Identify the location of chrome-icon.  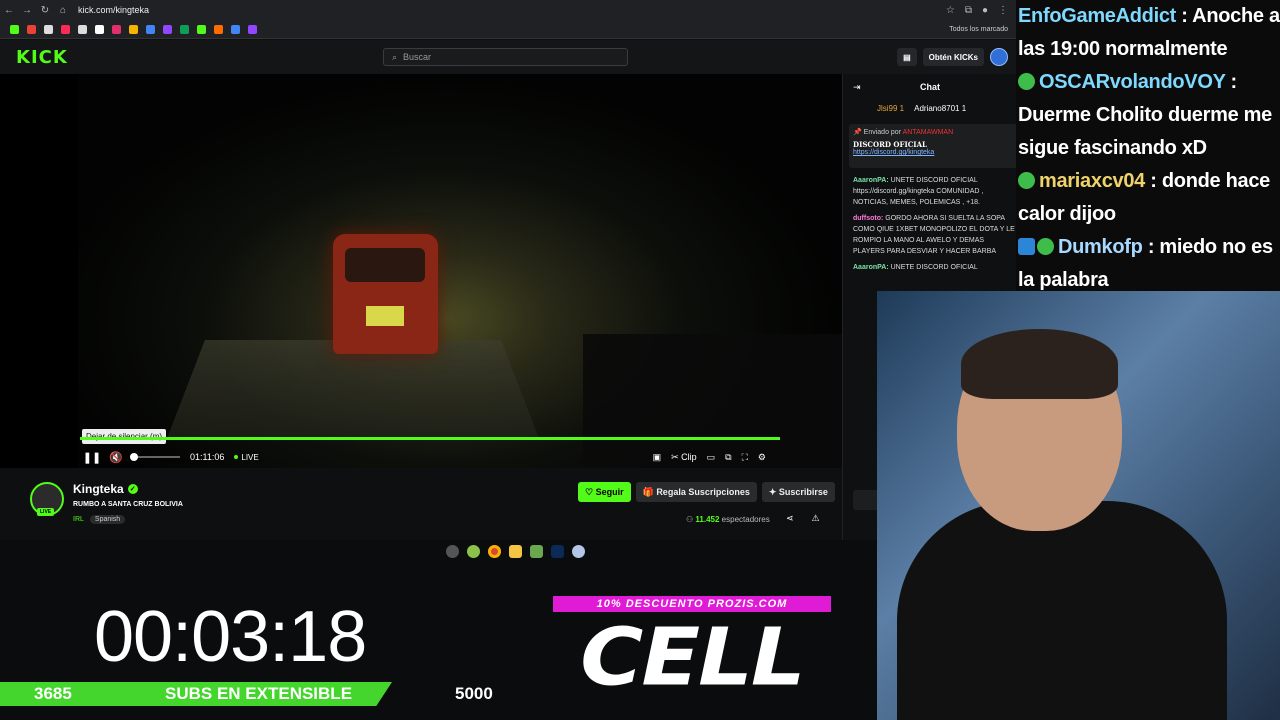
(494, 551).